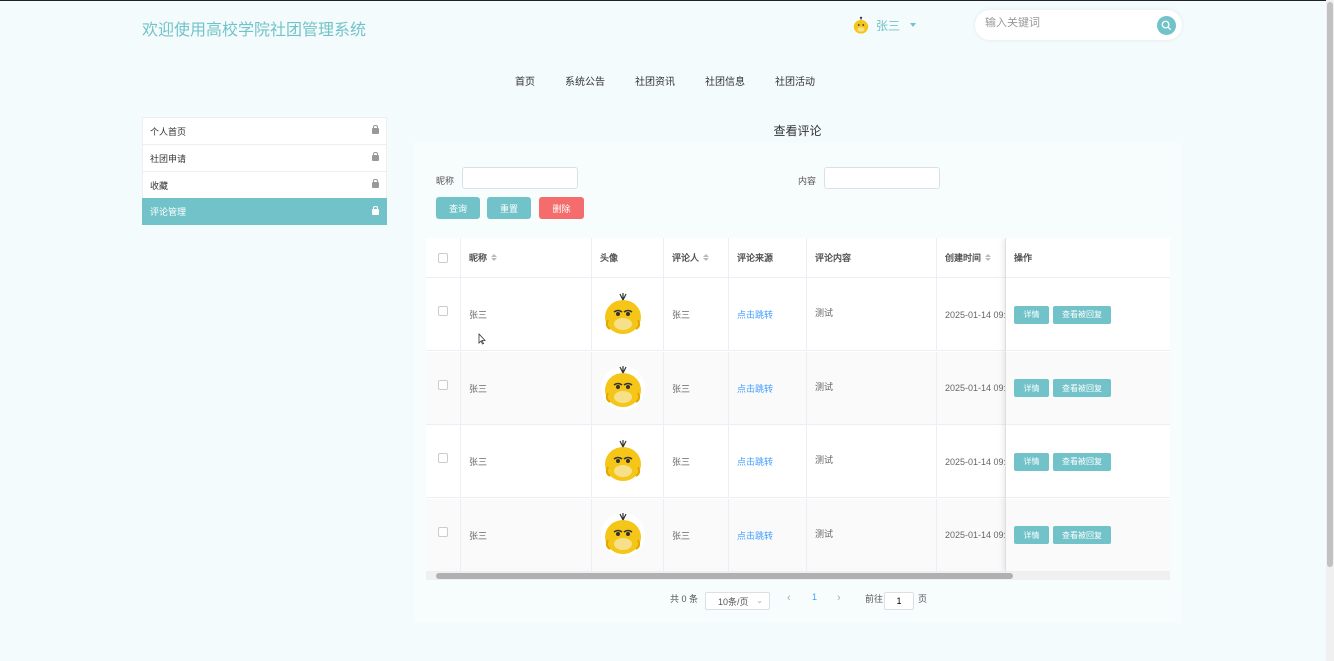 This screenshot has height=661, width=1334. Describe the element at coordinates (684, 599) in the screenshot. I see `total-count: 共 0 条` at that location.